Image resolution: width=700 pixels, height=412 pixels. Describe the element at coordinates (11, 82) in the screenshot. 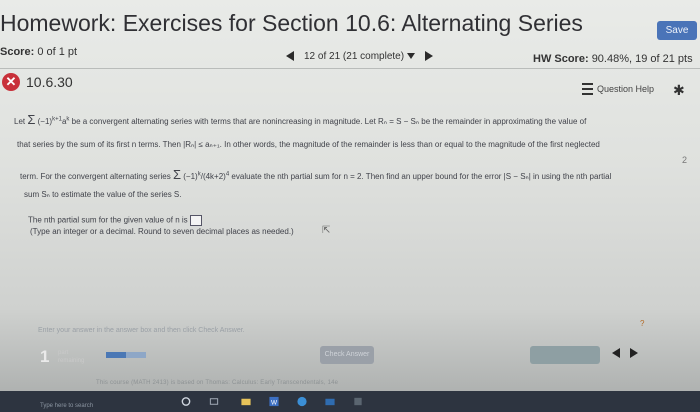

I see `incorrect-icon: ✕` at that location.